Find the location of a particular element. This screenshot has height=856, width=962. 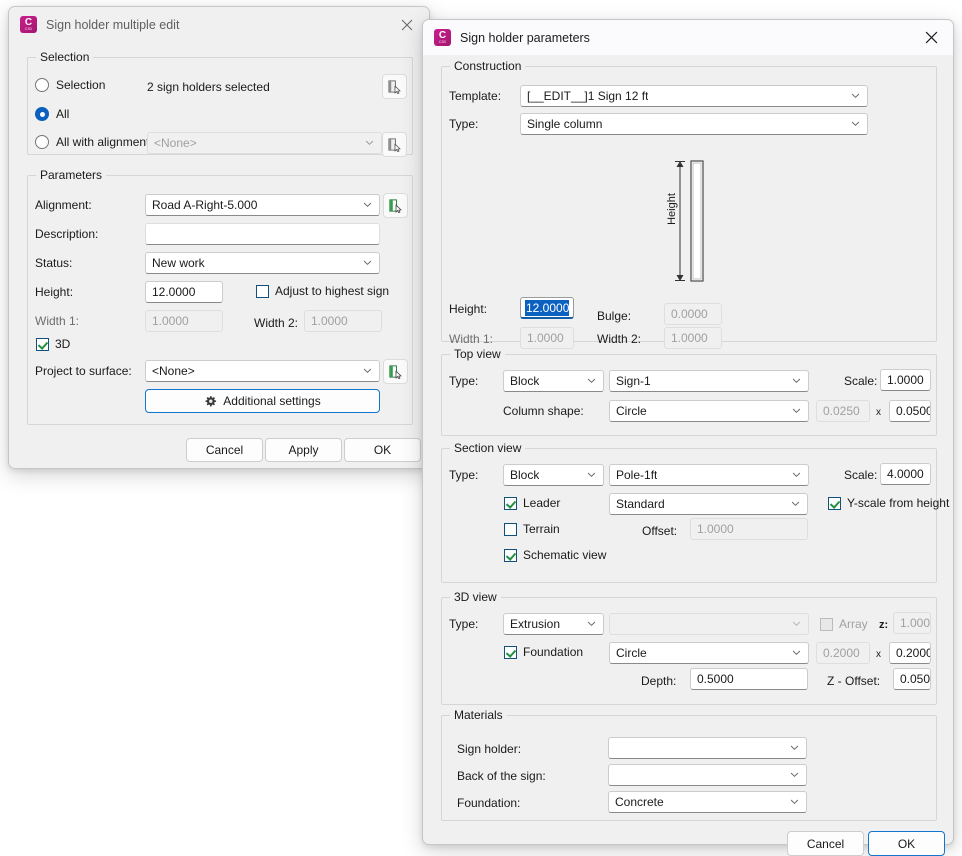

schematic-height-label: Height is located at coordinates (671, 209).